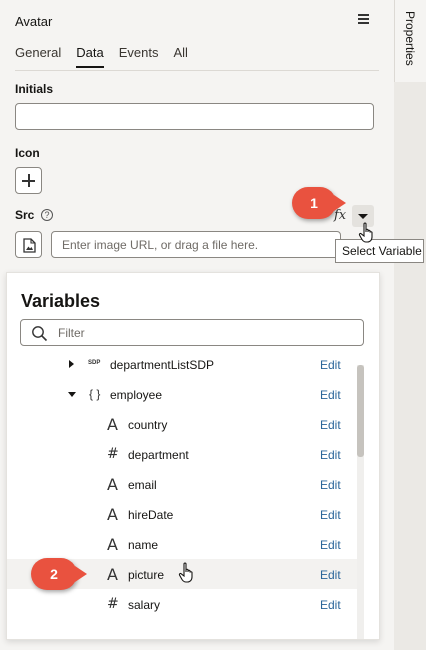  What do you see at coordinates (143, 545) in the screenshot?
I see `variable-name: name` at bounding box center [143, 545].